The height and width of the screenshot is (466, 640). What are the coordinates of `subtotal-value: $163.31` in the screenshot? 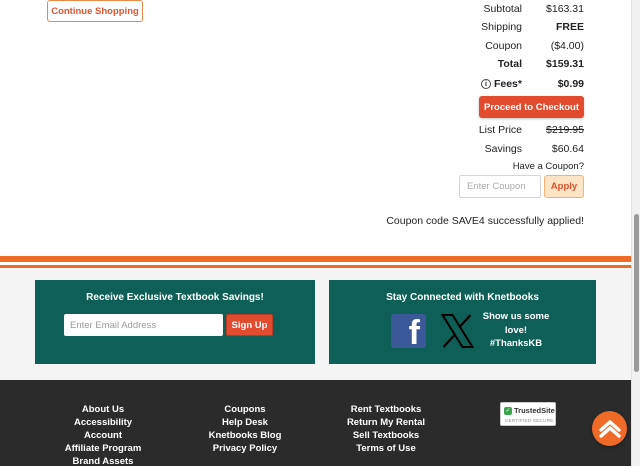 It's located at (565, 9).